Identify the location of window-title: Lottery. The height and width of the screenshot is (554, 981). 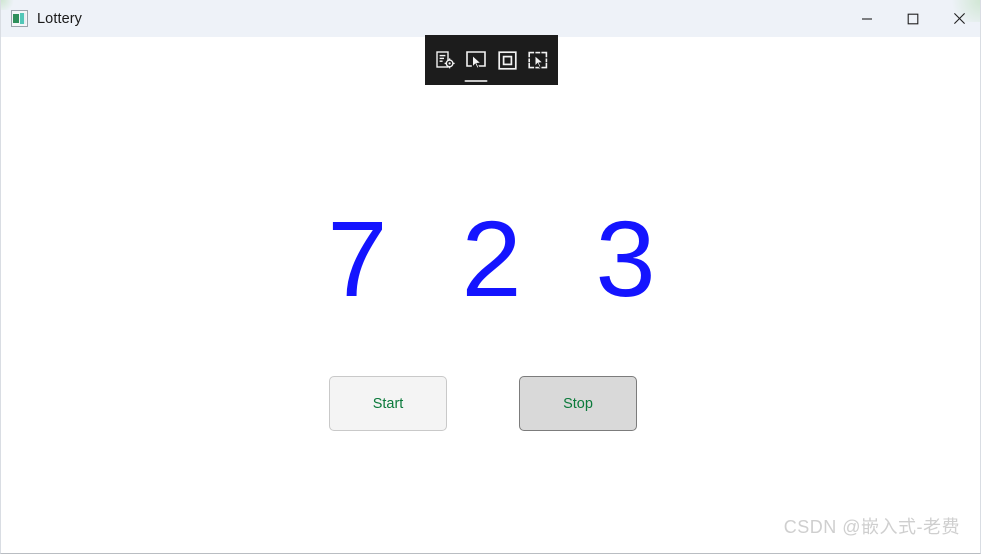
(60, 18).